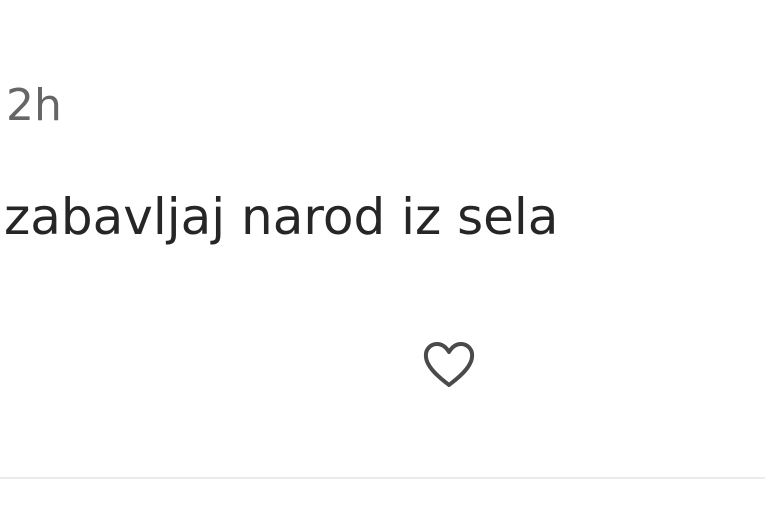 The height and width of the screenshot is (510, 765). Describe the element at coordinates (382, 478) in the screenshot. I see `divider` at that location.